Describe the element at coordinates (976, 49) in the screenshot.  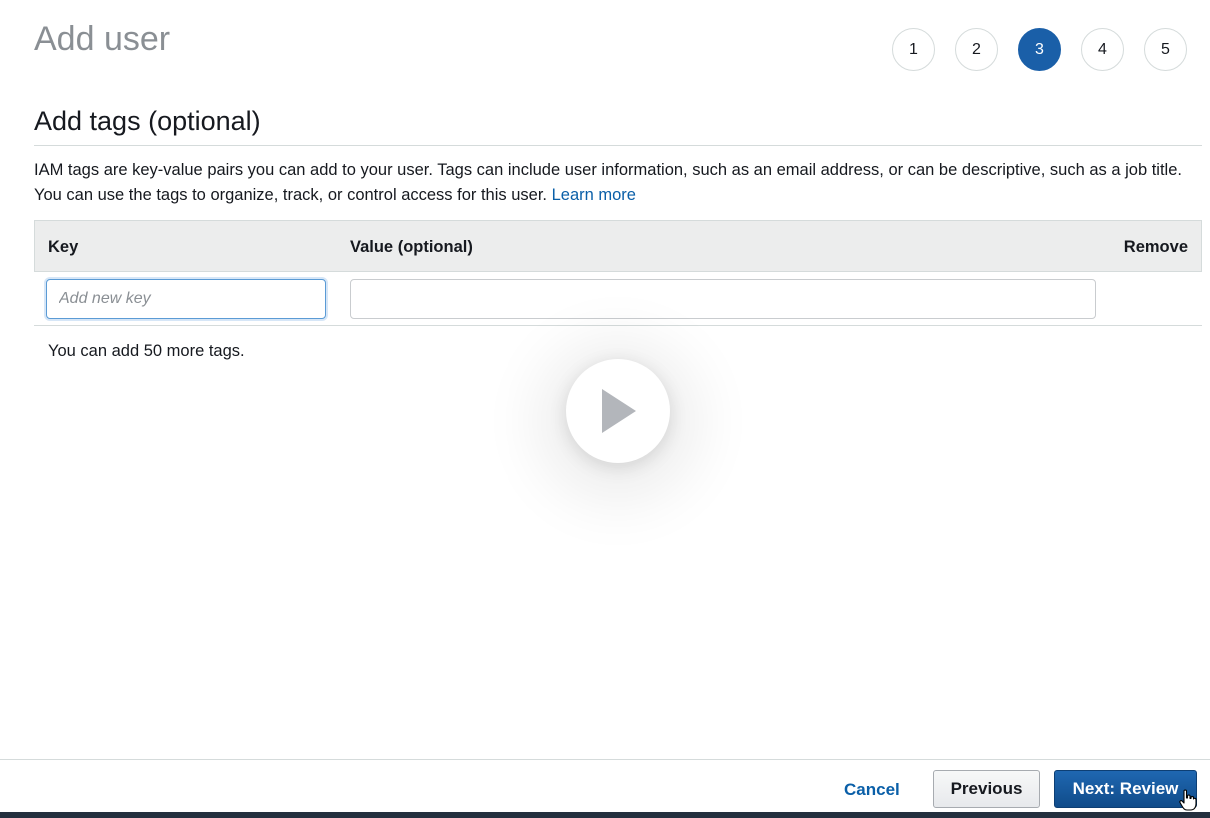
I see `step-2: 2` at that location.